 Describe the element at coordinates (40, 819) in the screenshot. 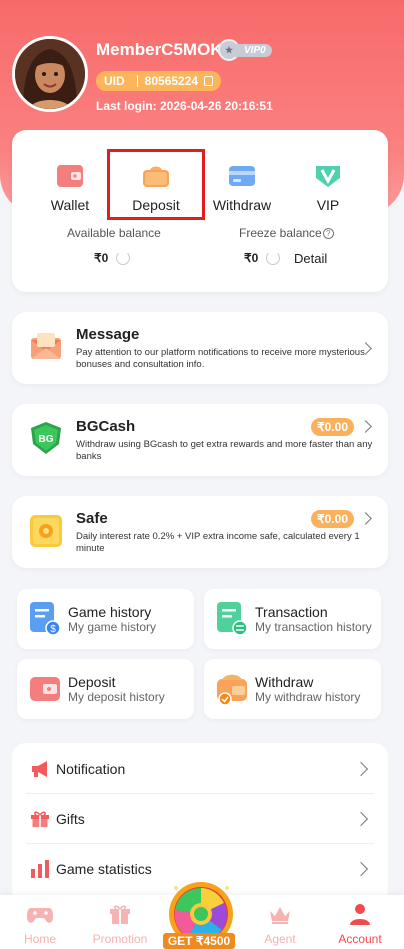

I see `gift-icon` at that location.